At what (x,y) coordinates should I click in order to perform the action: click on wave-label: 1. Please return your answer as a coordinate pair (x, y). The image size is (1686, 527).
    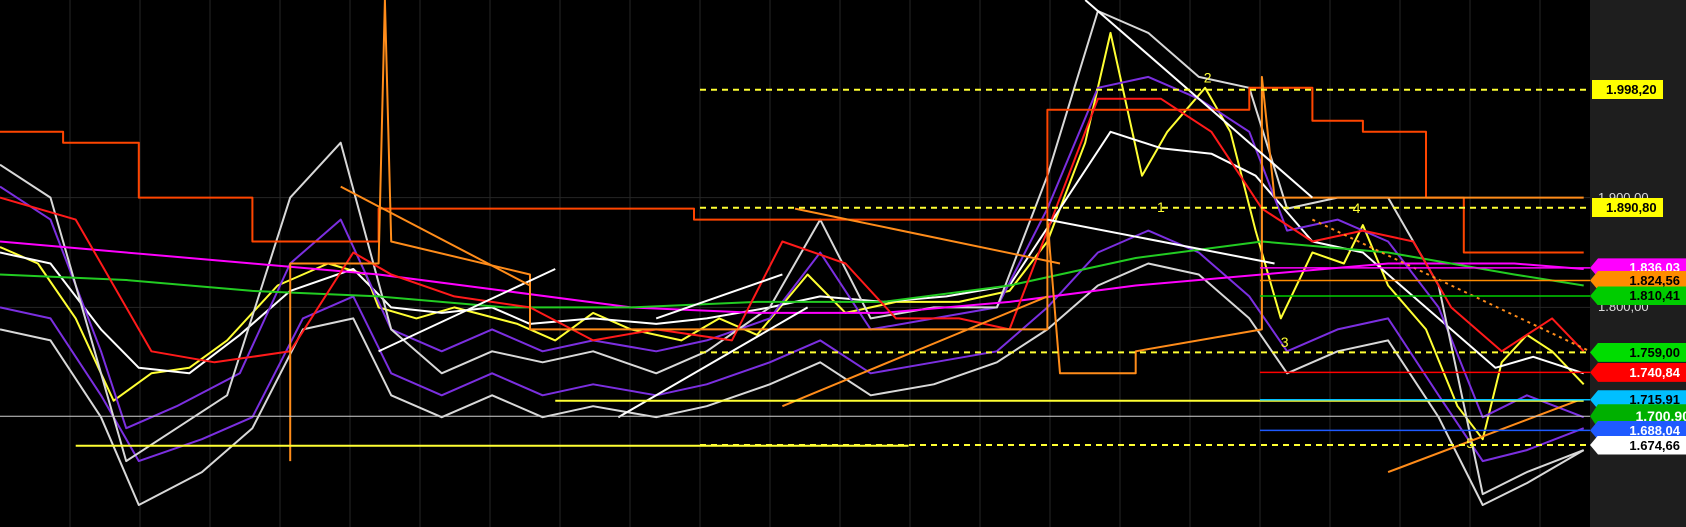
    Looking at the image, I should click on (1161, 207).